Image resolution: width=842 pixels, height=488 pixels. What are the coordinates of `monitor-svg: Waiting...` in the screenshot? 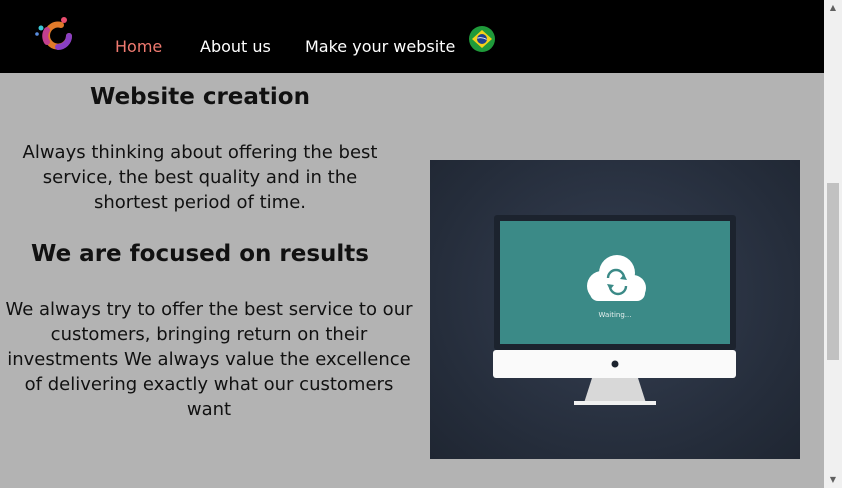 It's located at (614, 310).